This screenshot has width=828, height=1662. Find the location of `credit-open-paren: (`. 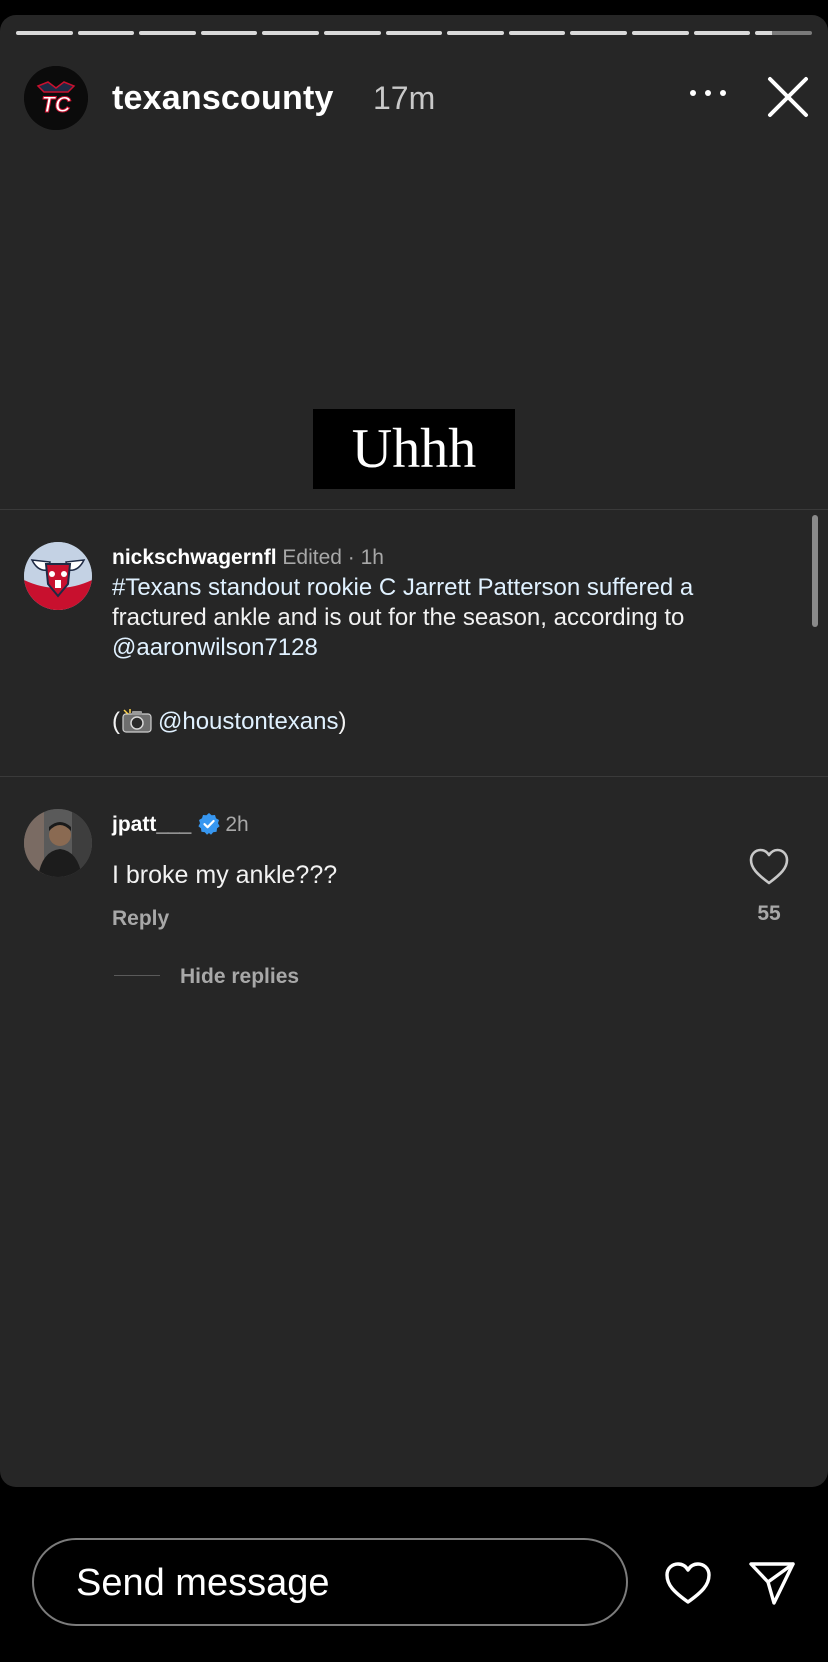

credit-open-paren: ( is located at coordinates (116, 721).